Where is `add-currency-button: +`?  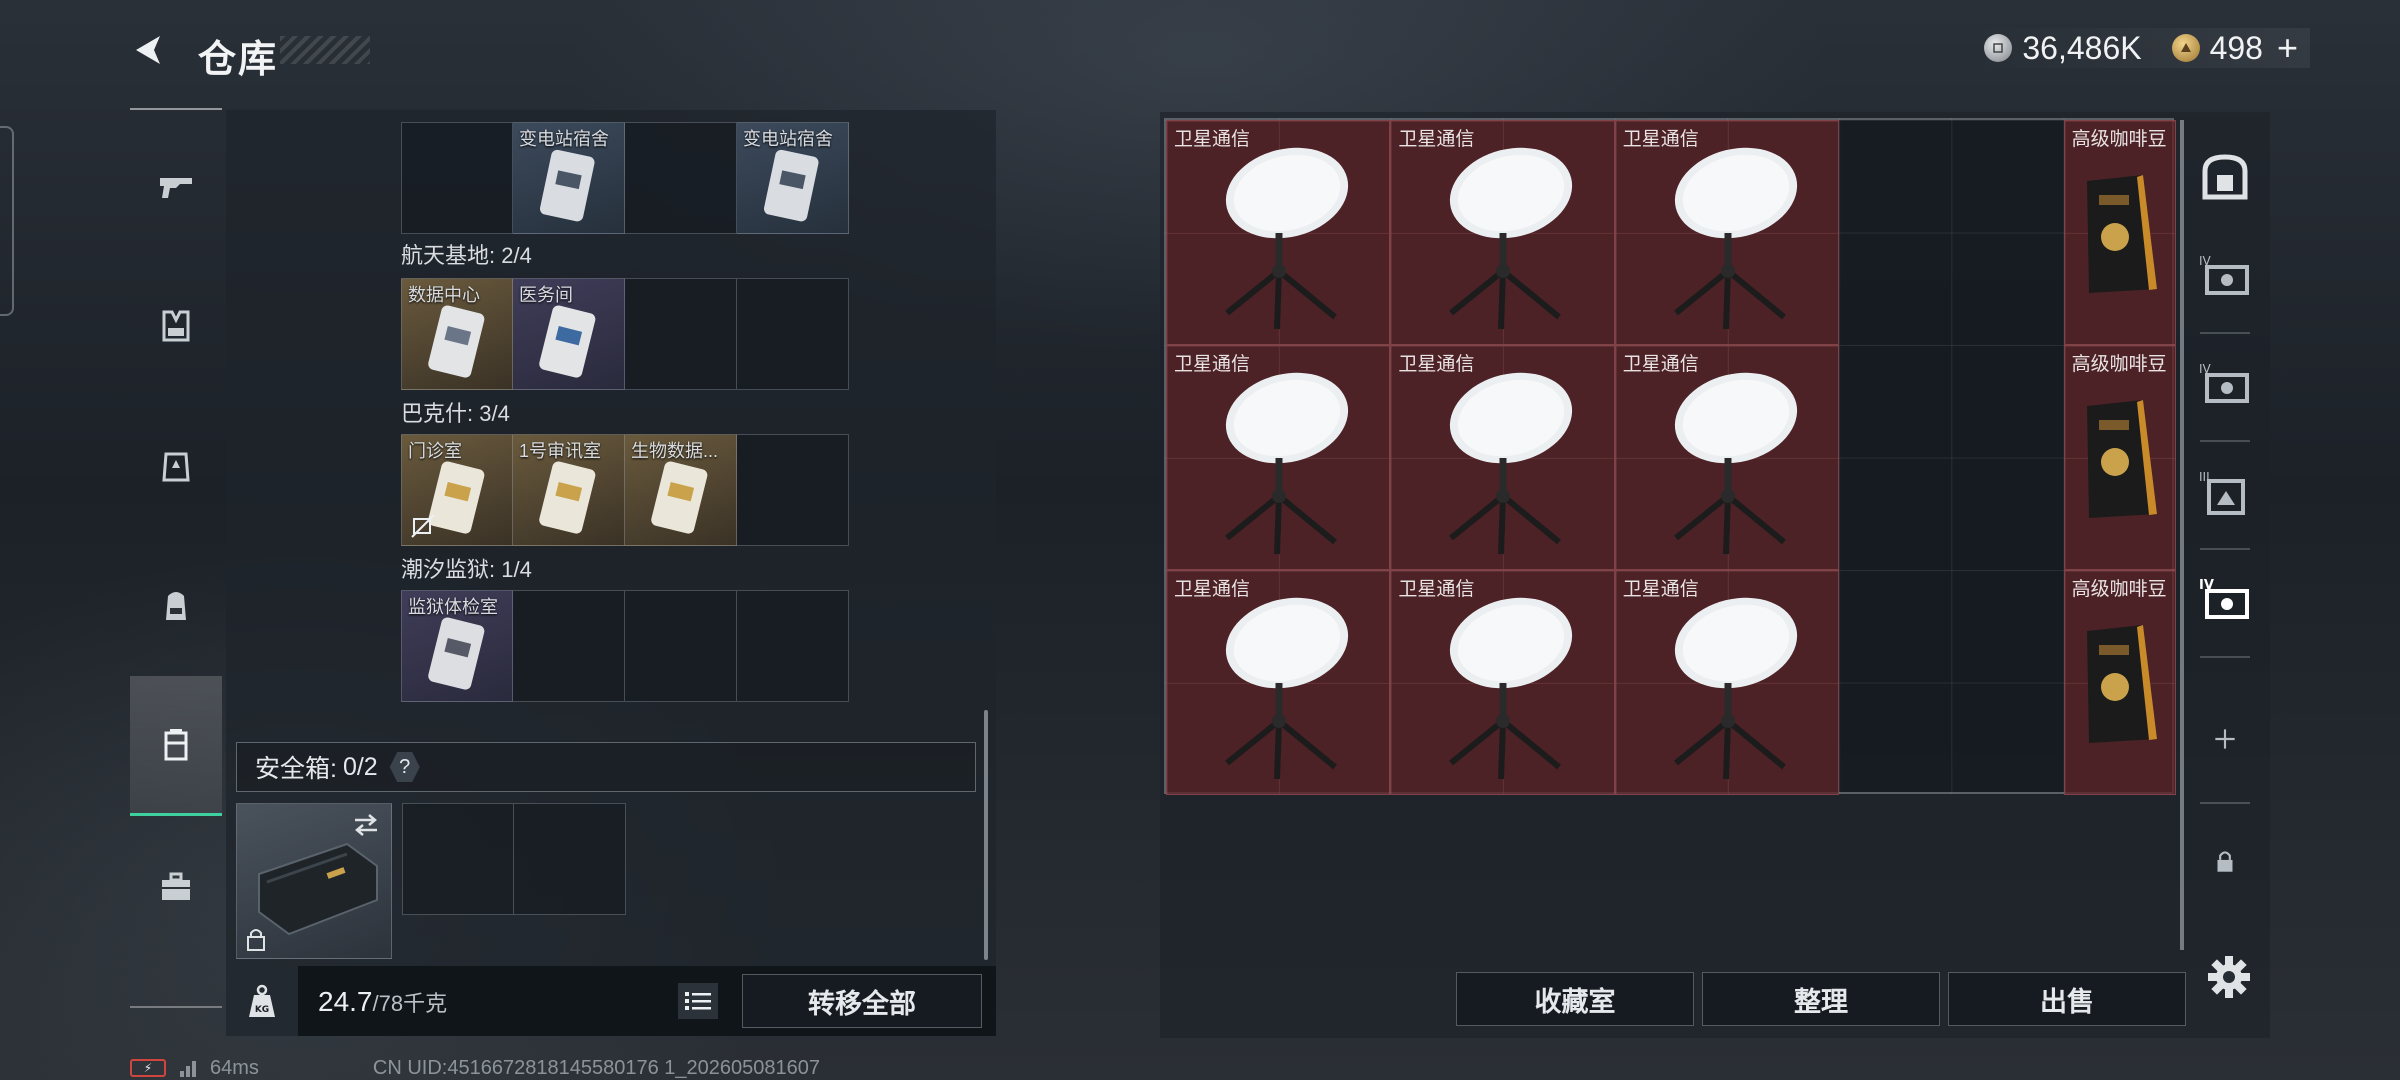 add-currency-button: + is located at coordinates (2287, 48).